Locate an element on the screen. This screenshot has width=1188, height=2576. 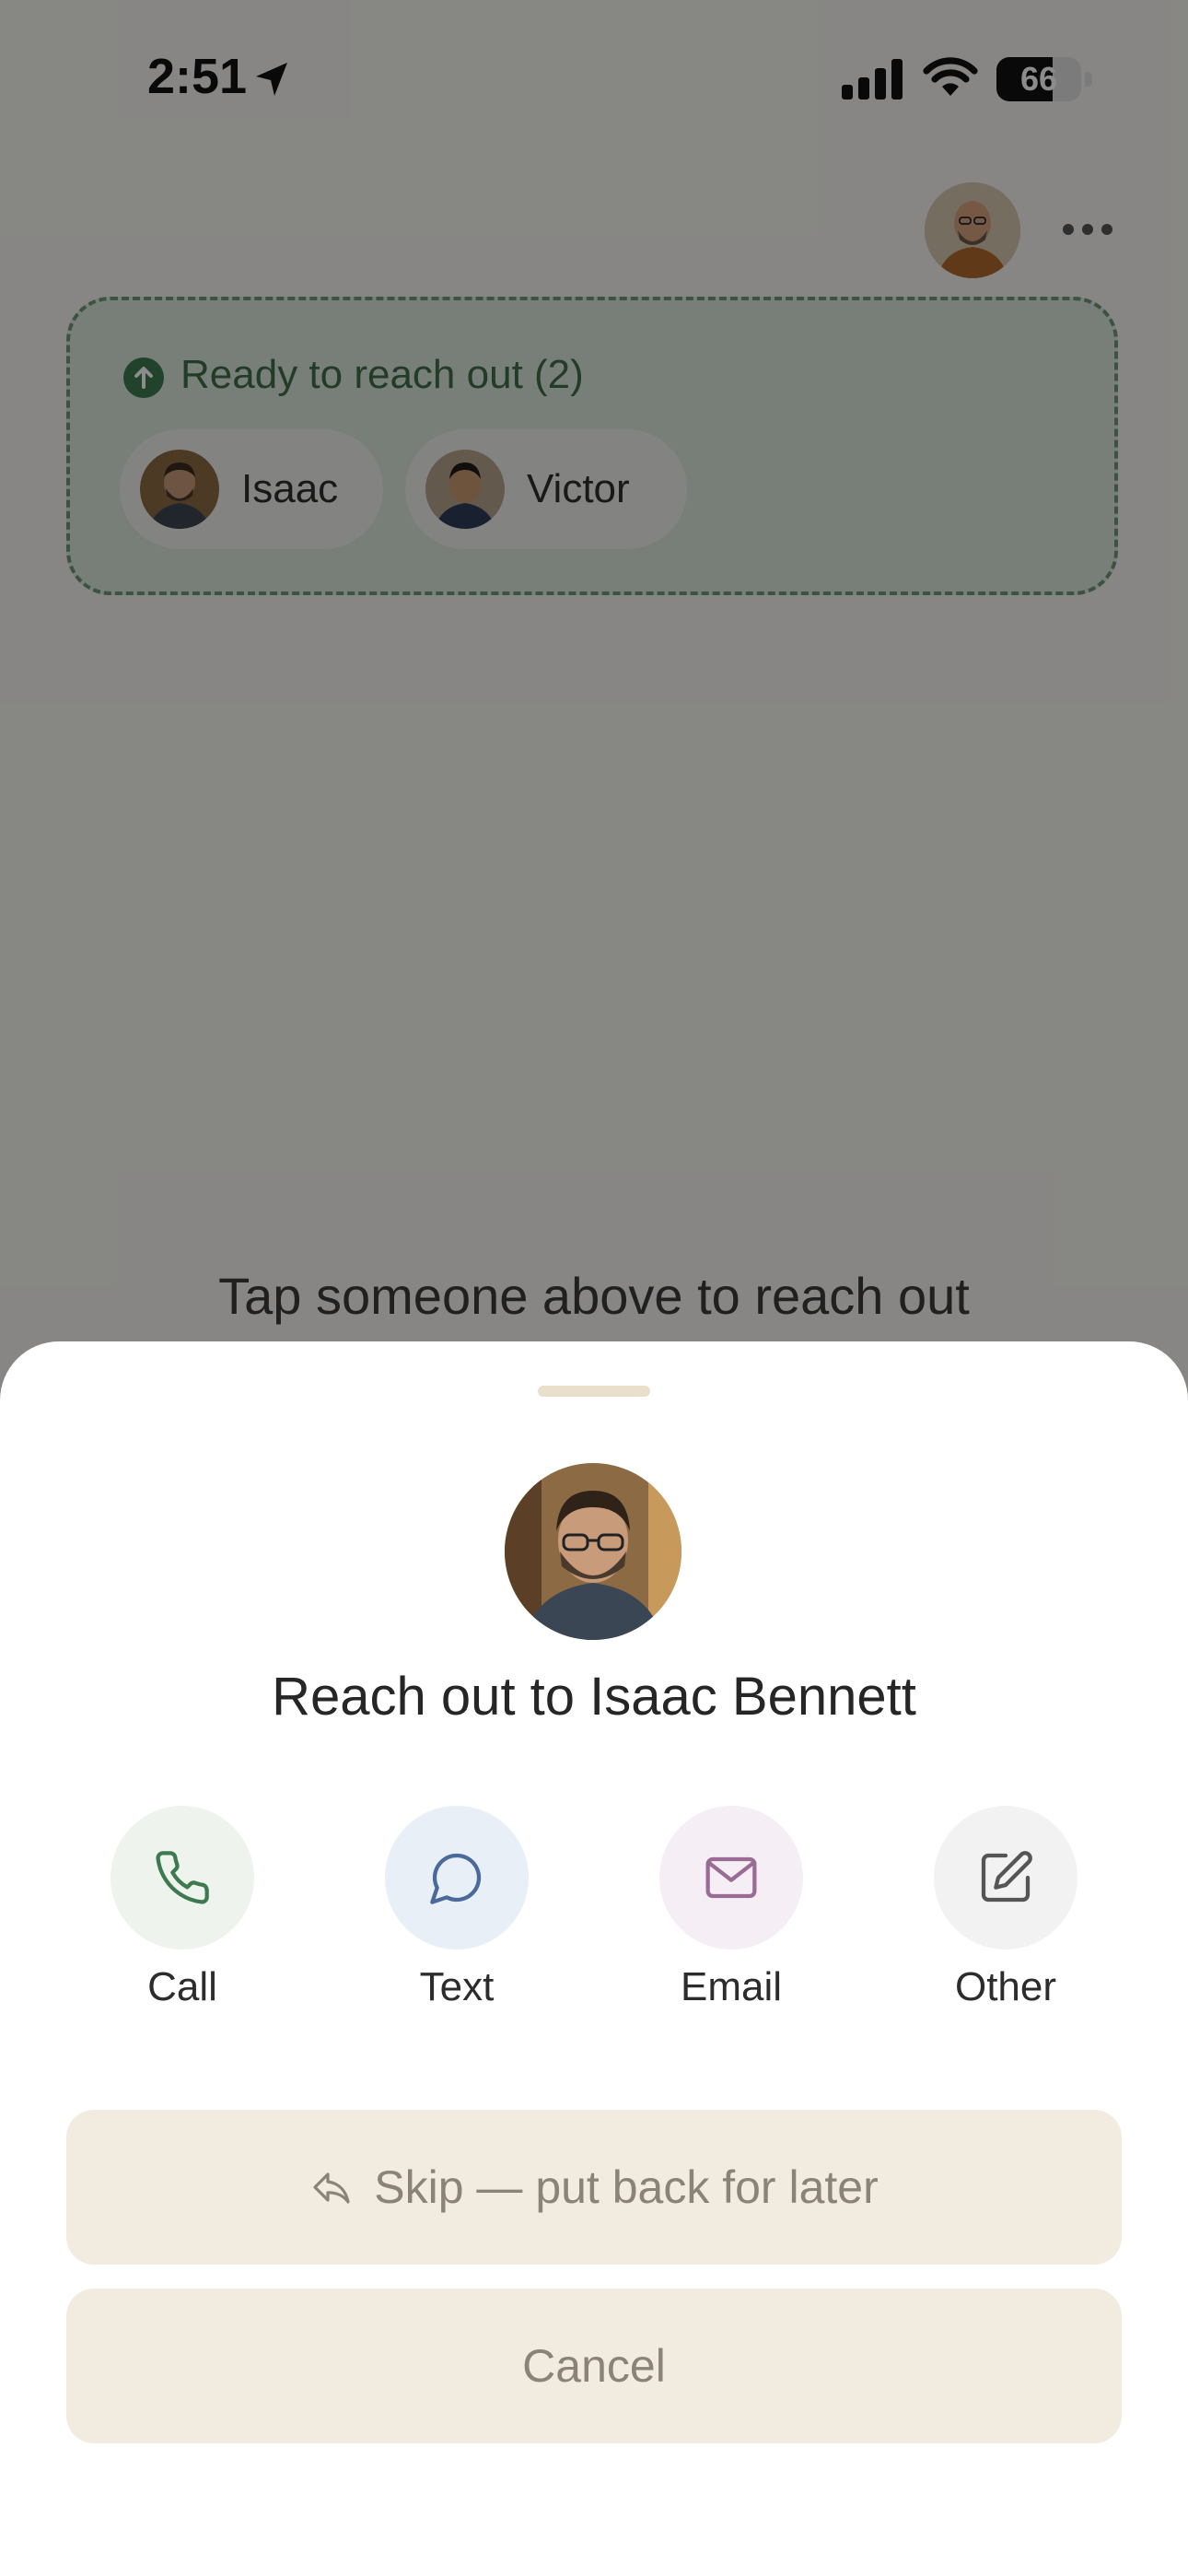
chat-bubble-icon is located at coordinates (456, 1878).